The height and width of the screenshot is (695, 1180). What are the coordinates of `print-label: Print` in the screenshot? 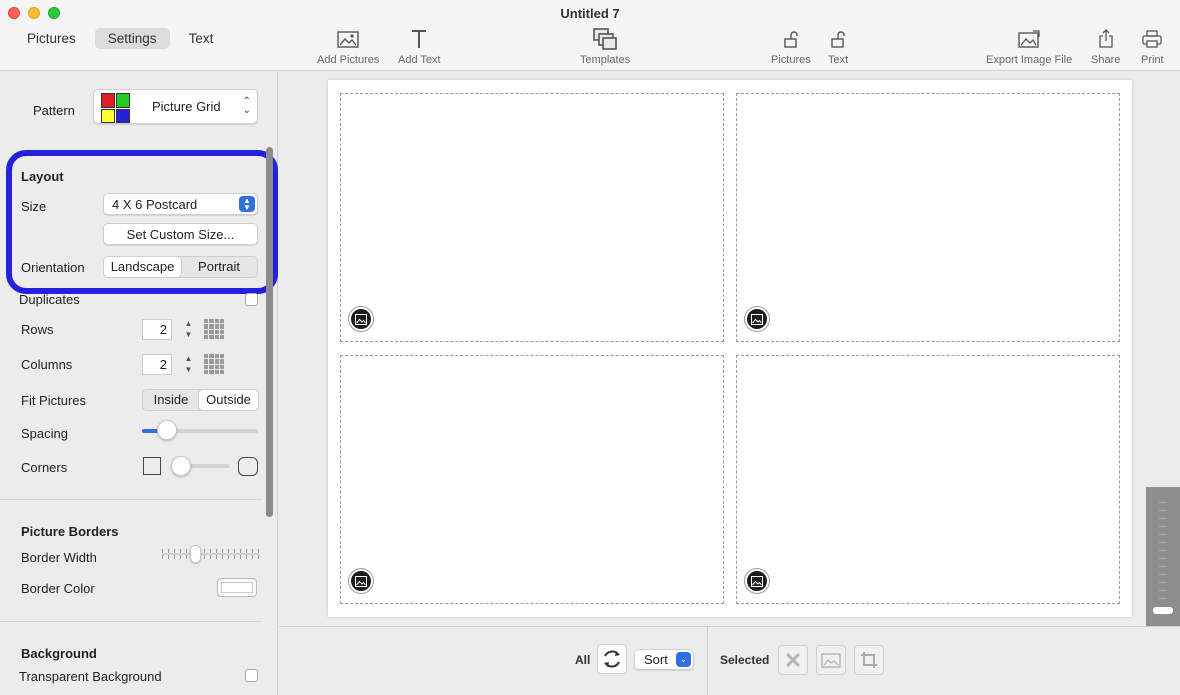 It's located at (1152, 60).